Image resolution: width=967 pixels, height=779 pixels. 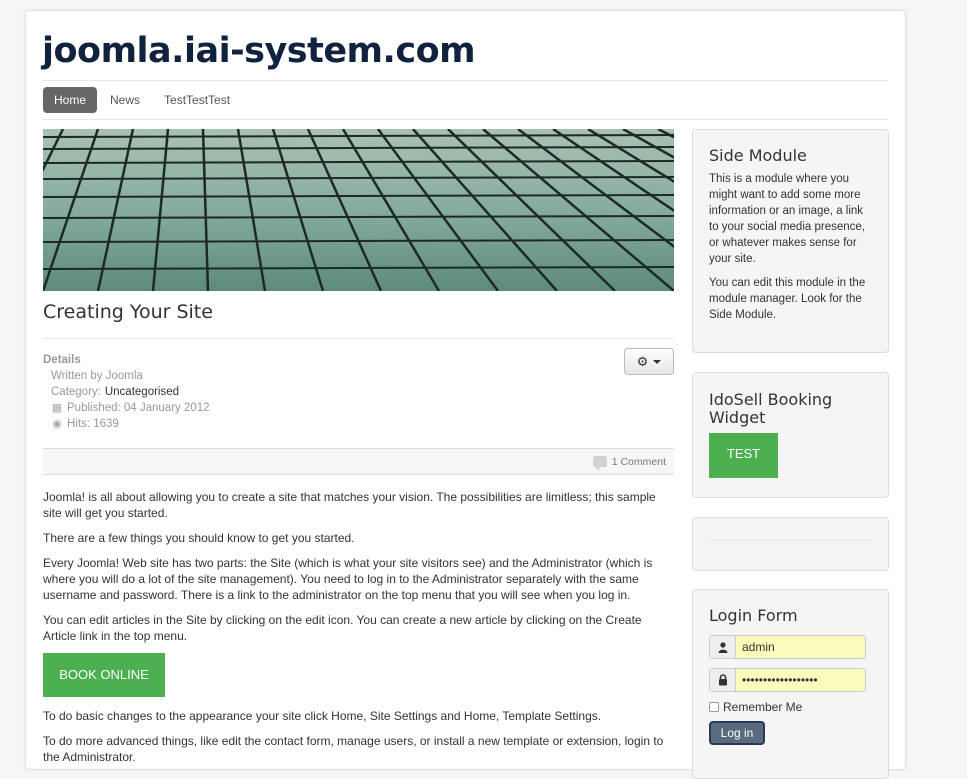 I want to click on main-nav: Home News TestTestTest, so click(x=143, y=100).